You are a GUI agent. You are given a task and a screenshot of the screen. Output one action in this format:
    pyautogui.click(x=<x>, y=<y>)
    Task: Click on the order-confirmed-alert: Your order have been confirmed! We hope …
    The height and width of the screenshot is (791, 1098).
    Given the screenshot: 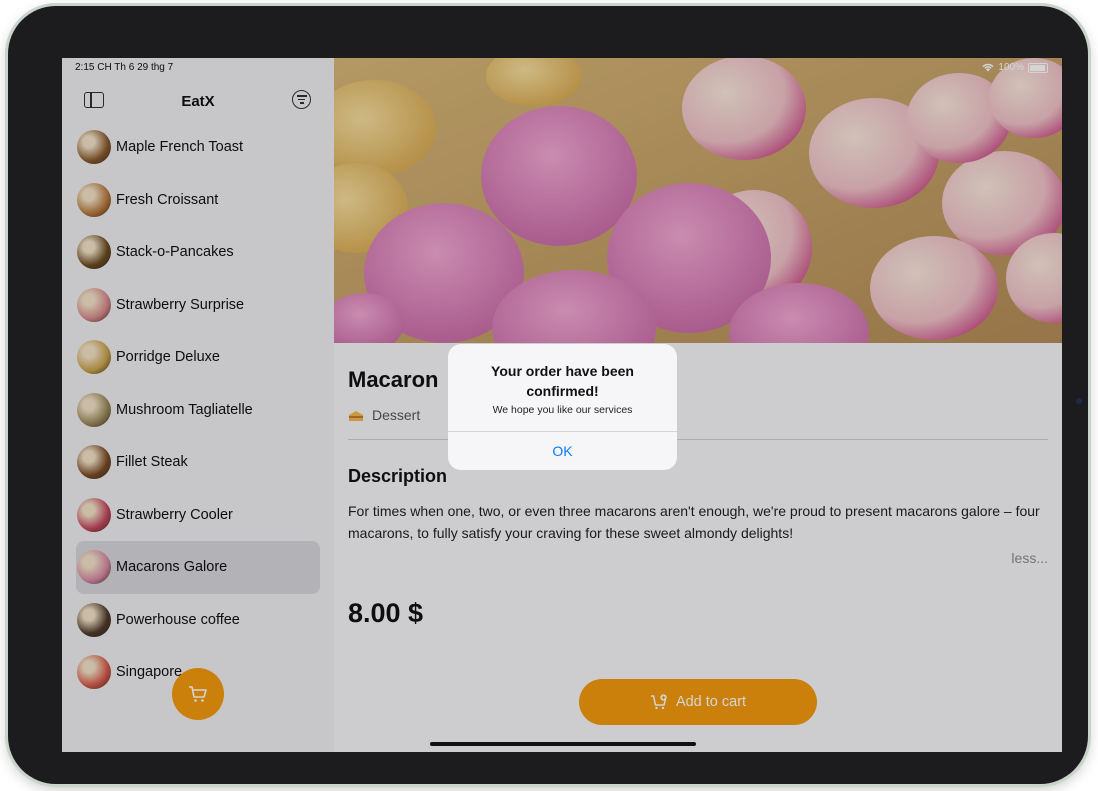 What is the action you would take?
    pyautogui.click(x=562, y=407)
    